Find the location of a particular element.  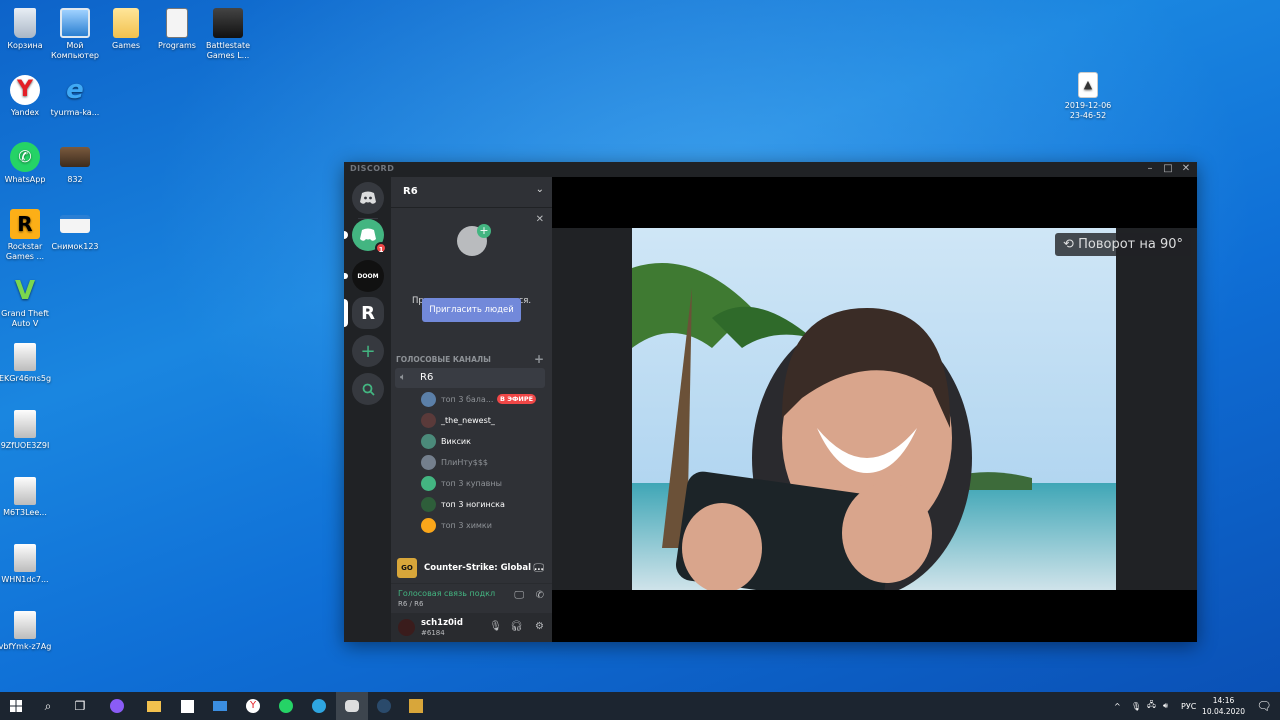

yandex-browser-icon: Y is located at coordinates (253, 706).